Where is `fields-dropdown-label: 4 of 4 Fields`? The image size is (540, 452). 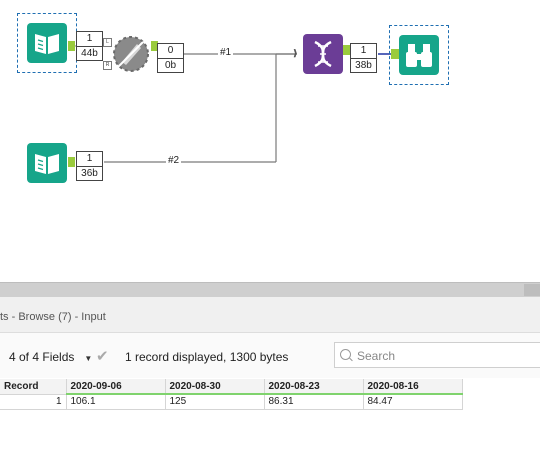 fields-dropdown-label: 4 of 4 Fields is located at coordinates (42, 357).